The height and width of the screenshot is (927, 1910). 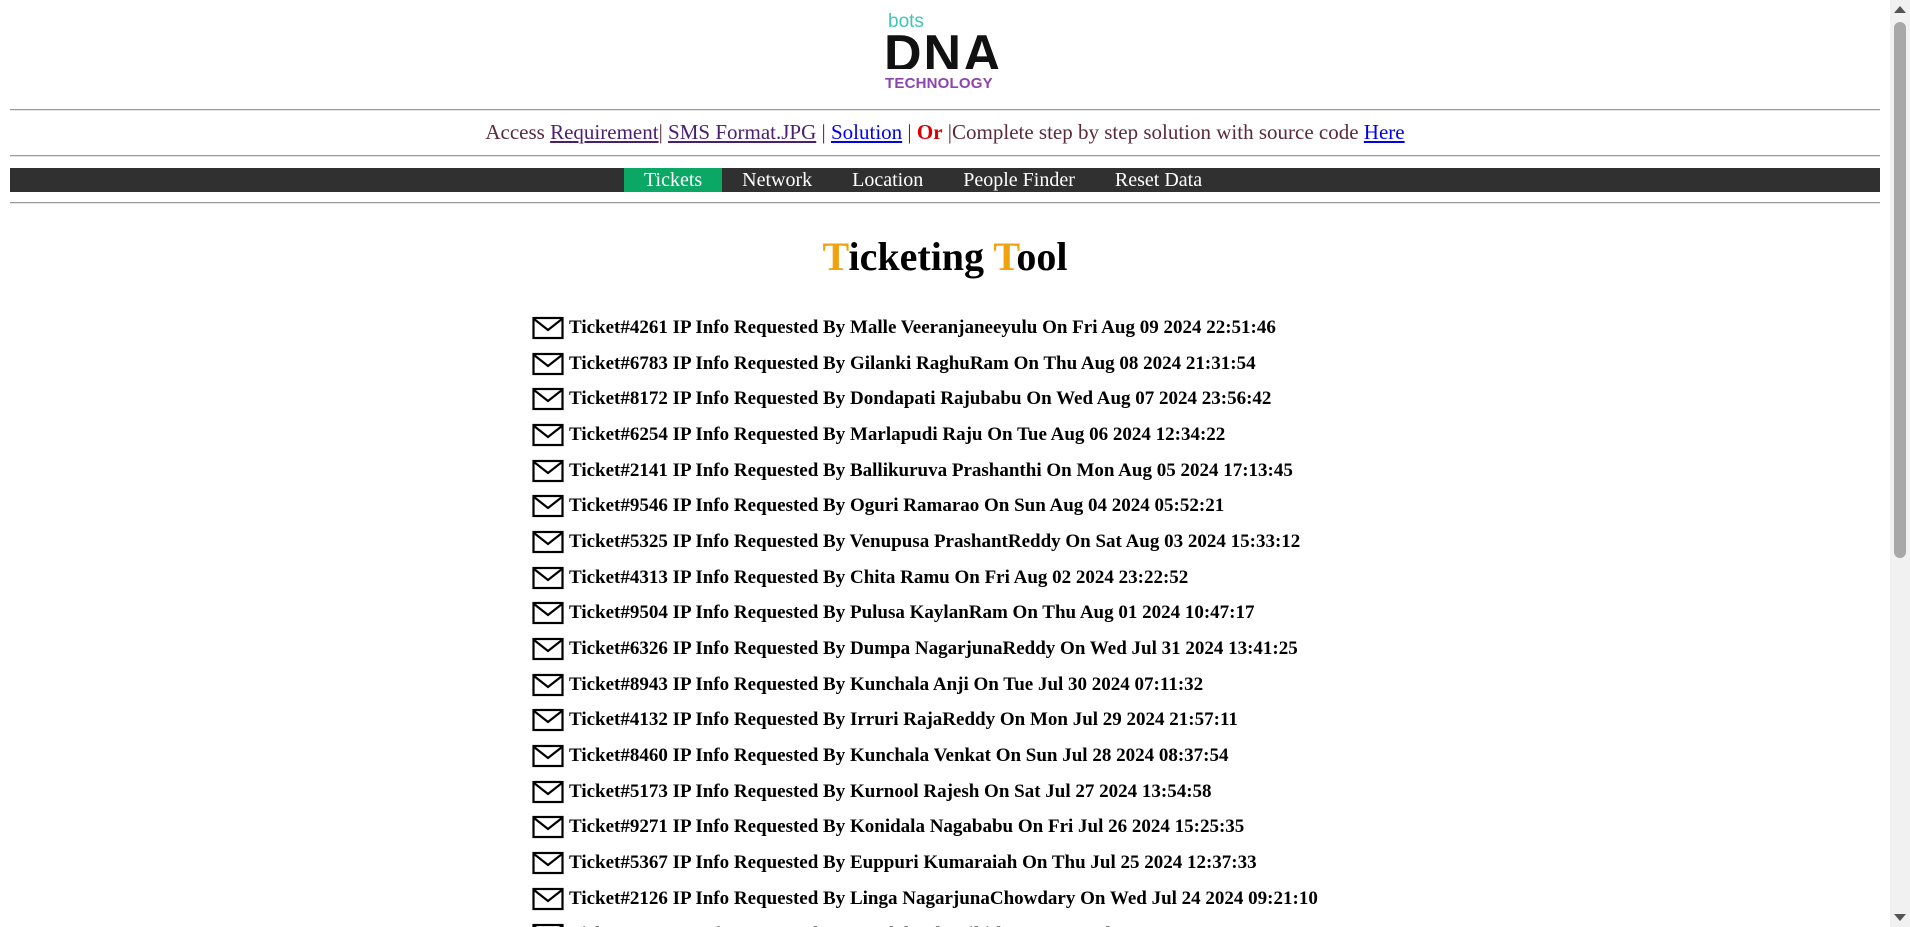 I want to click on vertical-scrollbar, so click(x=1900, y=463).